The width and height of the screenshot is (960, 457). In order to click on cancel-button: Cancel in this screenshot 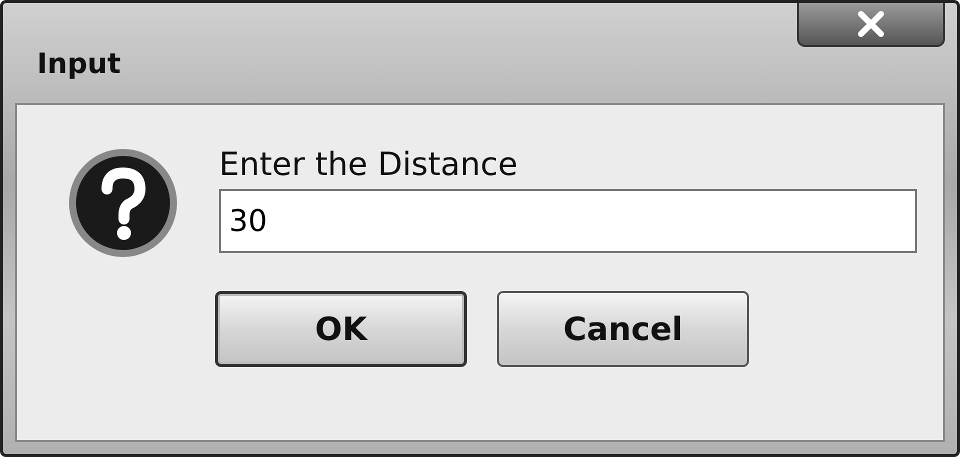, I will do `click(623, 329)`.